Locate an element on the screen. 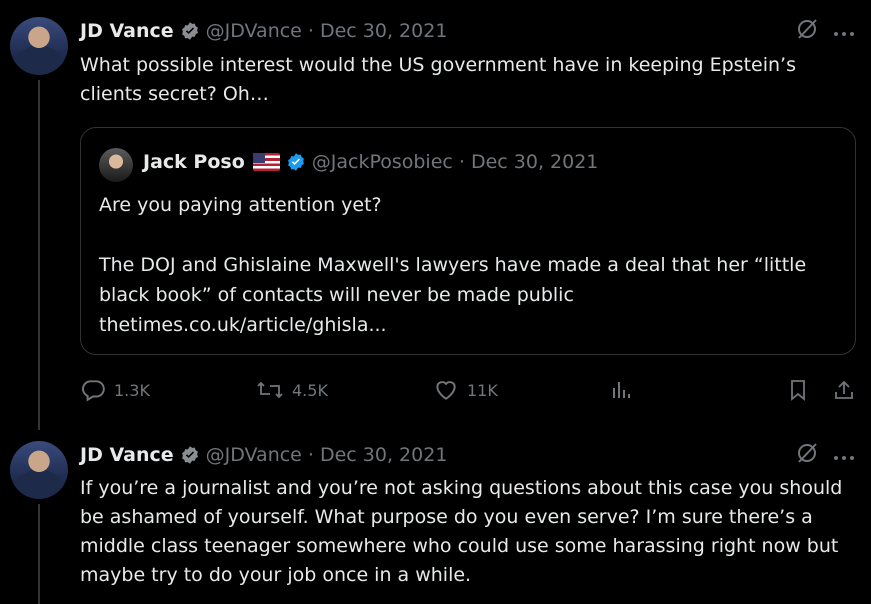  reply-button: 1.3K is located at coordinates (115, 390).